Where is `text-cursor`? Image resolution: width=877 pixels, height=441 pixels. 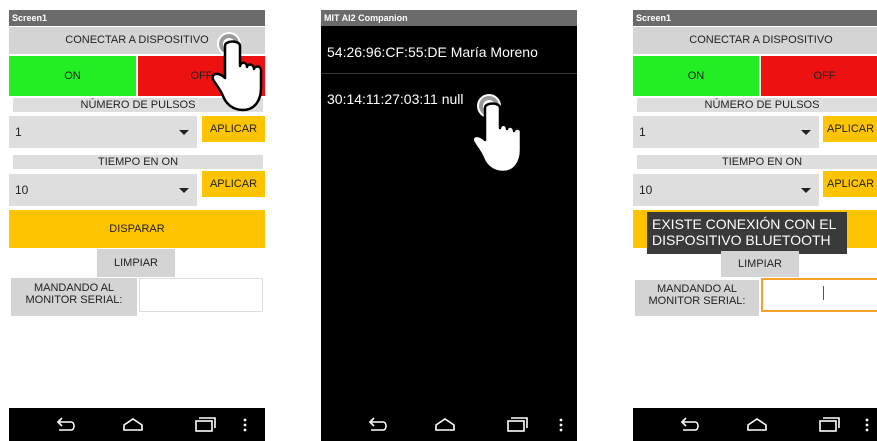
text-cursor is located at coordinates (823, 293).